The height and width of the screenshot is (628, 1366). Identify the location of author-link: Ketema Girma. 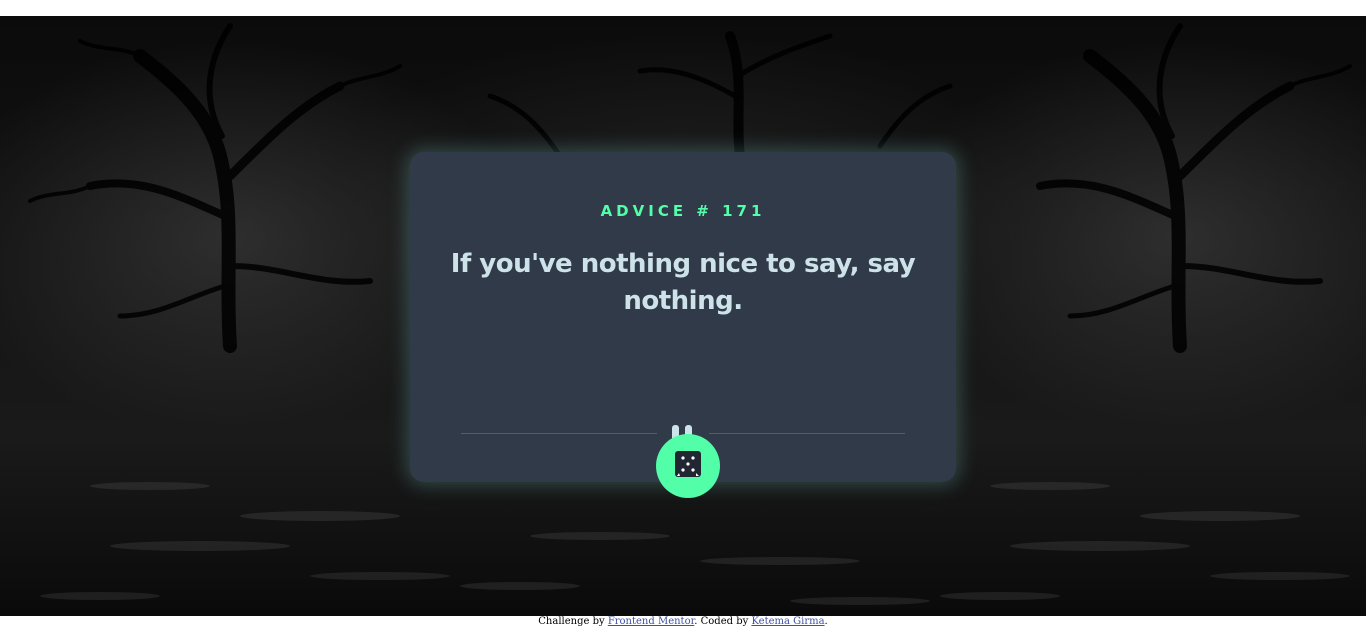
(787, 621).